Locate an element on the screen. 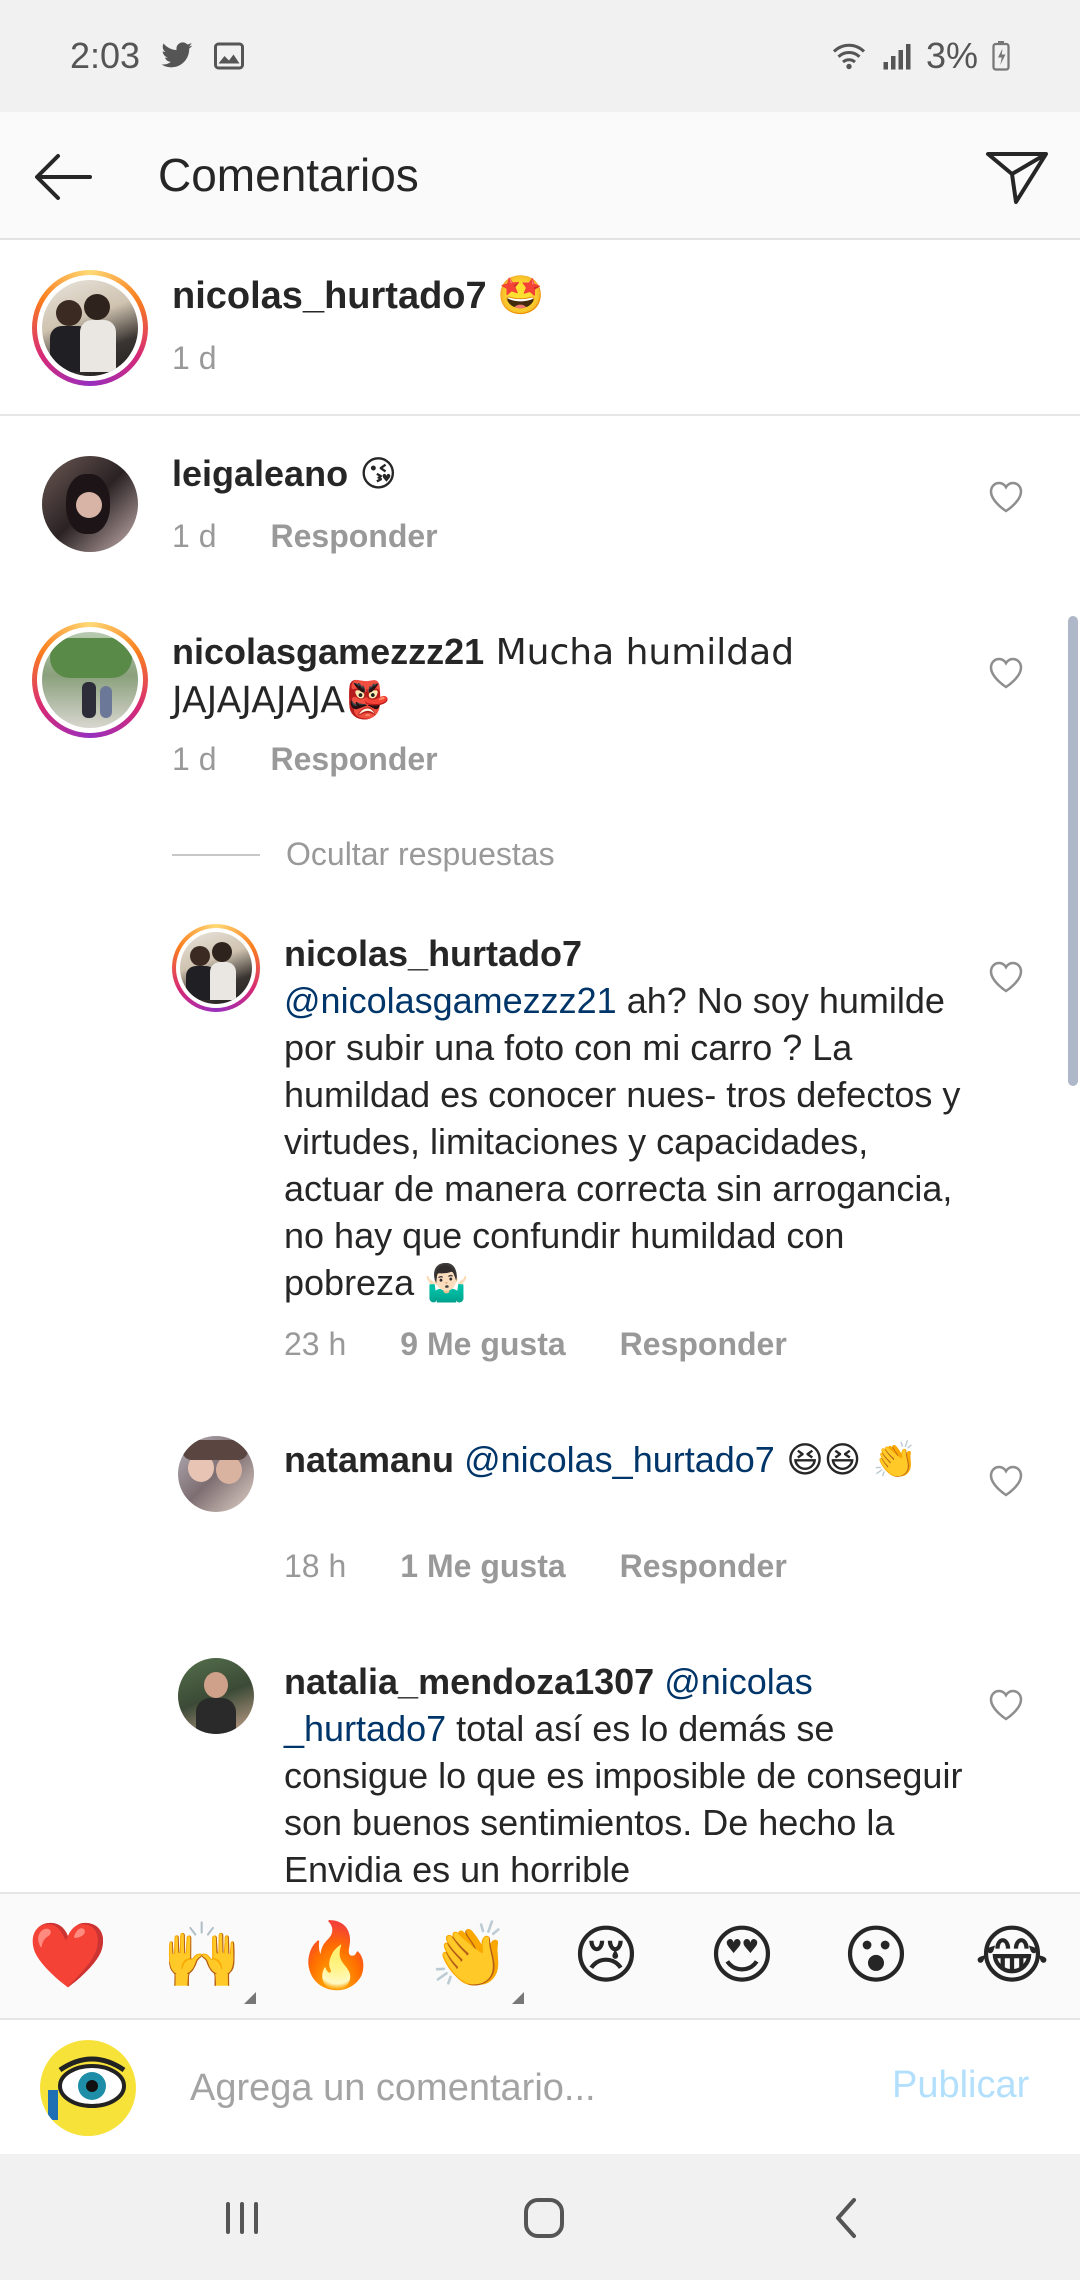 Image resolution: width=1080 pixels, height=2280 pixels. battery-percent: 3% is located at coordinates (951, 55).